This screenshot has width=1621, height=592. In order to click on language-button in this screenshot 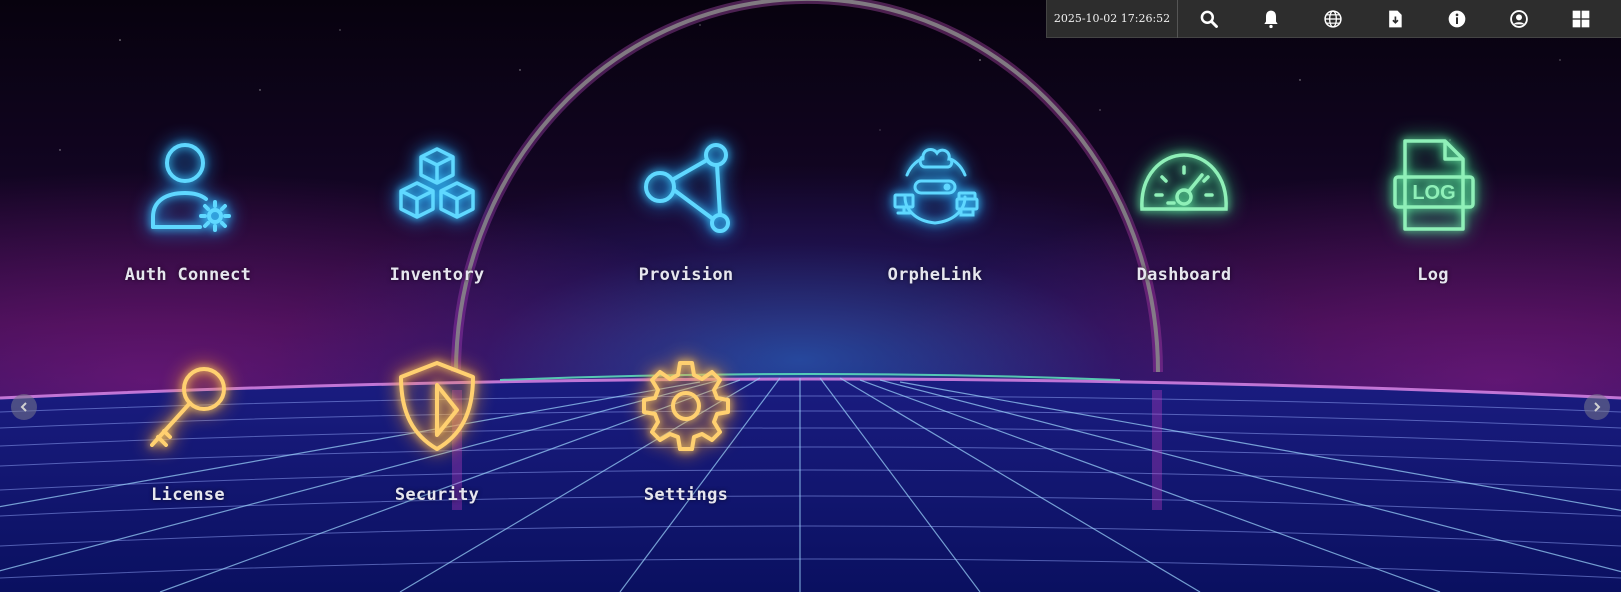, I will do `click(1333, 19)`.